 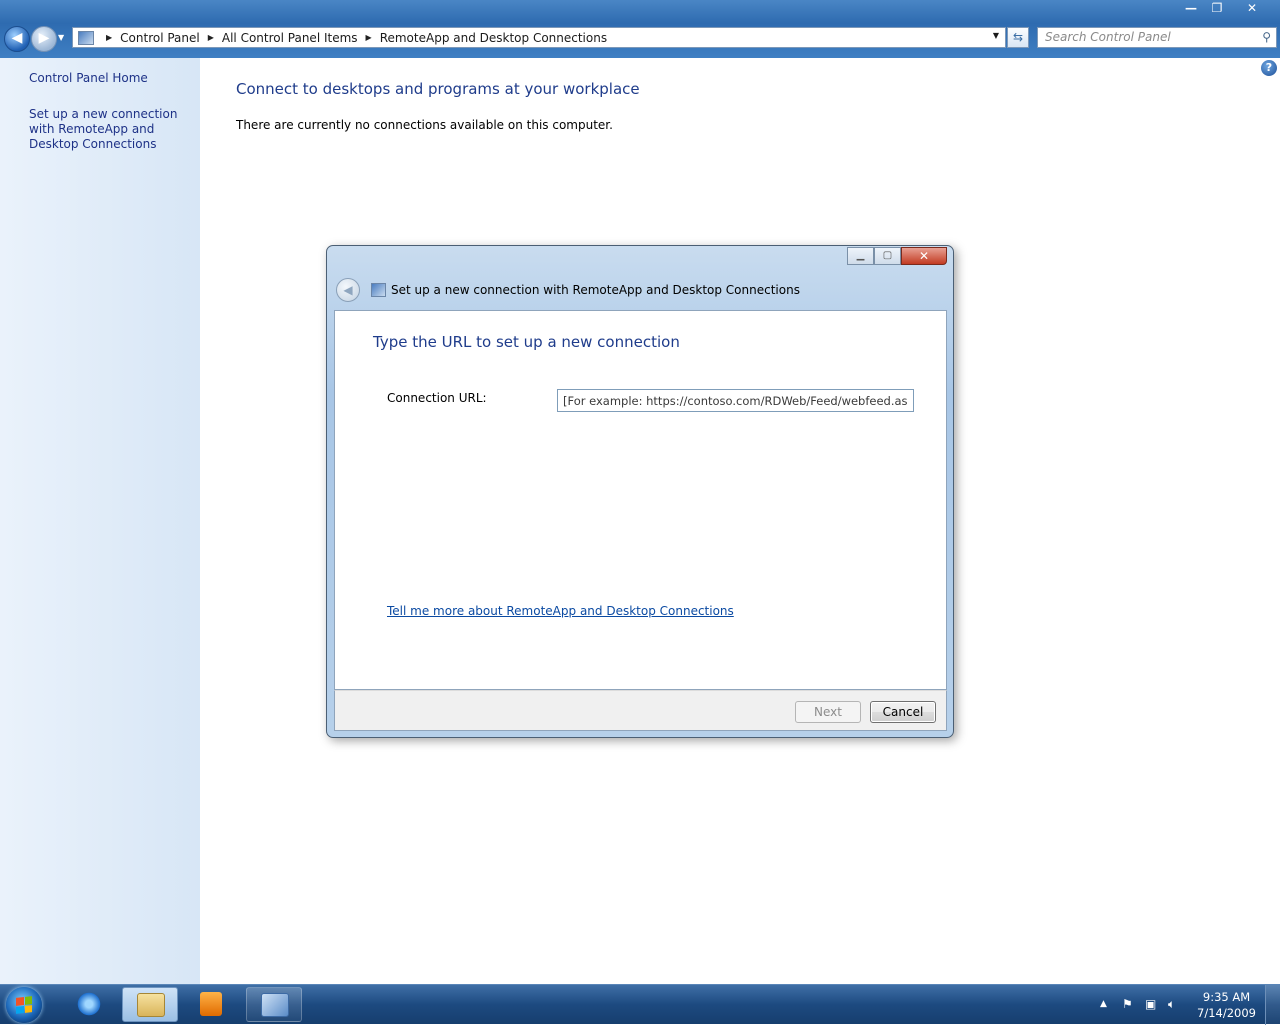 What do you see at coordinates (1171, 1004) in the screenshot?
I see `volume-icon: 🔈︎` at bounding box center [1171, 1004].